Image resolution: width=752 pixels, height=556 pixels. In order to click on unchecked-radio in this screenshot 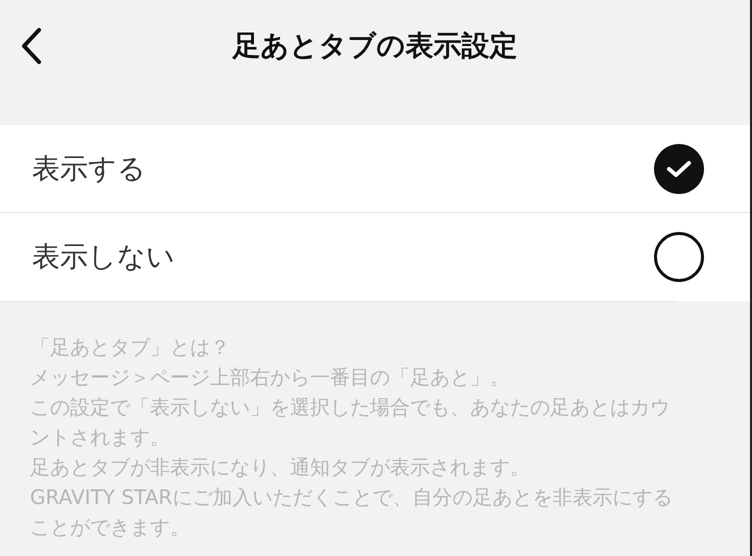, I will do `click(679, 257)`.